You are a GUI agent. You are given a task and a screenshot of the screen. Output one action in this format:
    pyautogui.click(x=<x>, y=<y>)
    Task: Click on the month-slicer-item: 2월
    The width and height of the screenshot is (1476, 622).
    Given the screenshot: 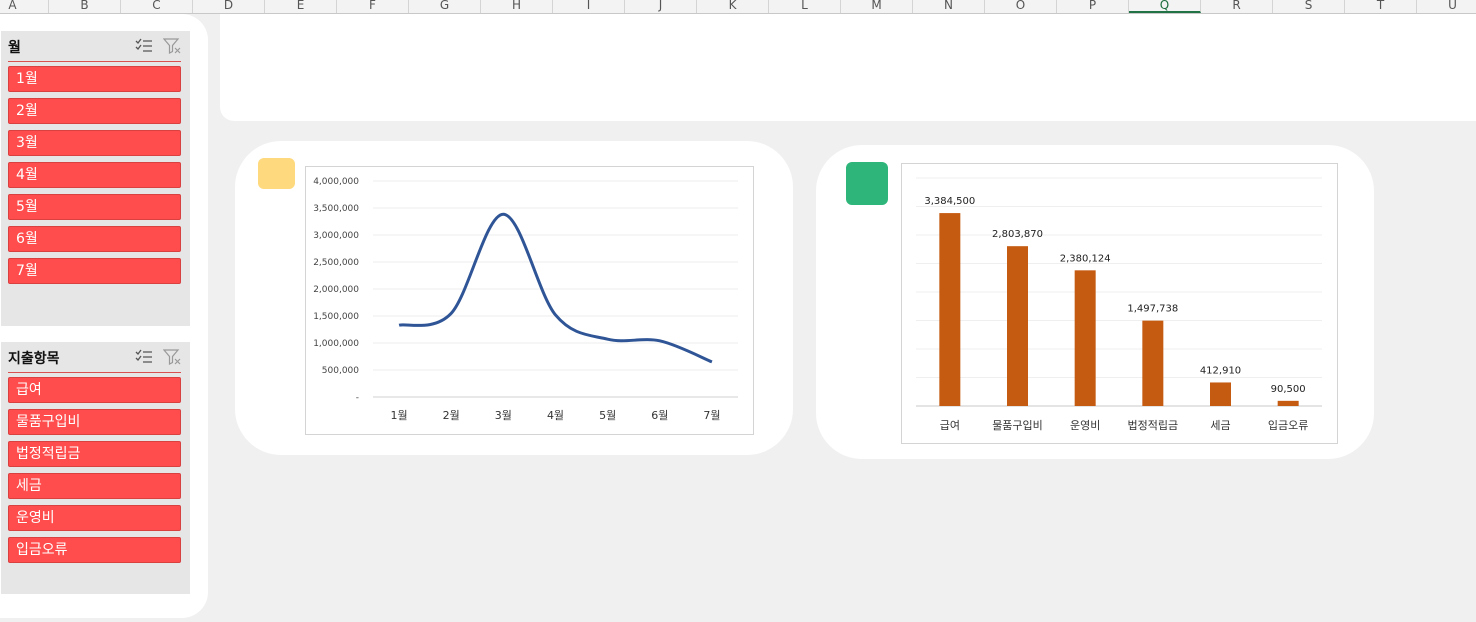 What is the action you would take?
    pyautogui.click(x=94, y=111)
    